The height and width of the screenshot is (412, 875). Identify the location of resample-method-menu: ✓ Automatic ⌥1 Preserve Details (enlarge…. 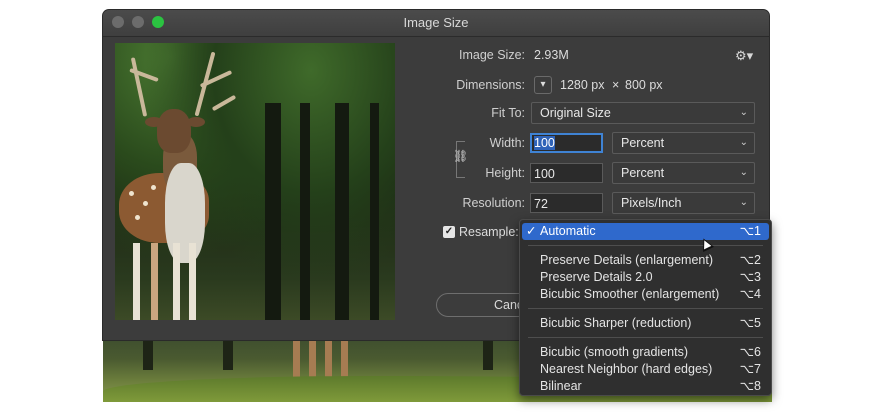
(645, 307).